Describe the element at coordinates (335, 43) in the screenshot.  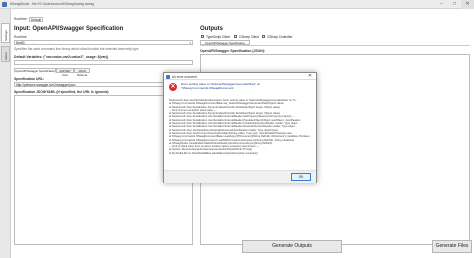
I see `outputs-tabs: OpenAPI/Swagger Specification` at that location.